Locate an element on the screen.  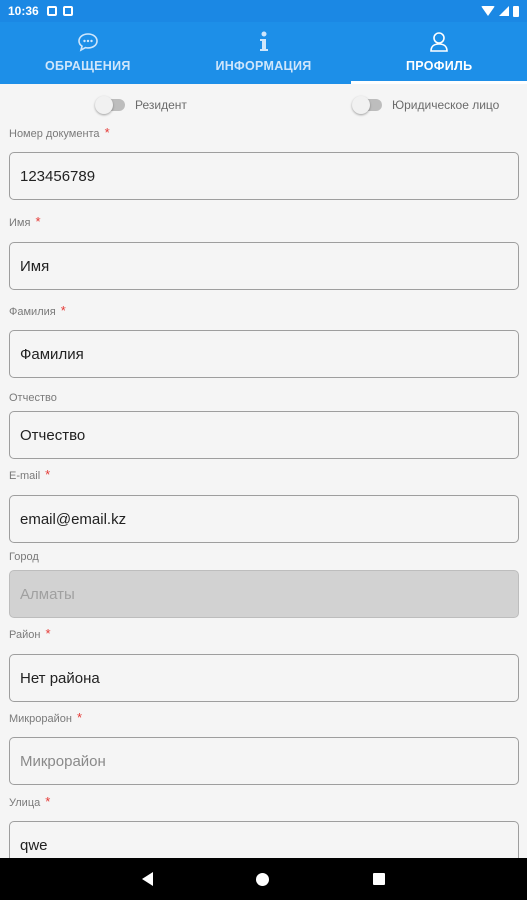
status-bar: 10:36 is located at coordinates (263, 11).